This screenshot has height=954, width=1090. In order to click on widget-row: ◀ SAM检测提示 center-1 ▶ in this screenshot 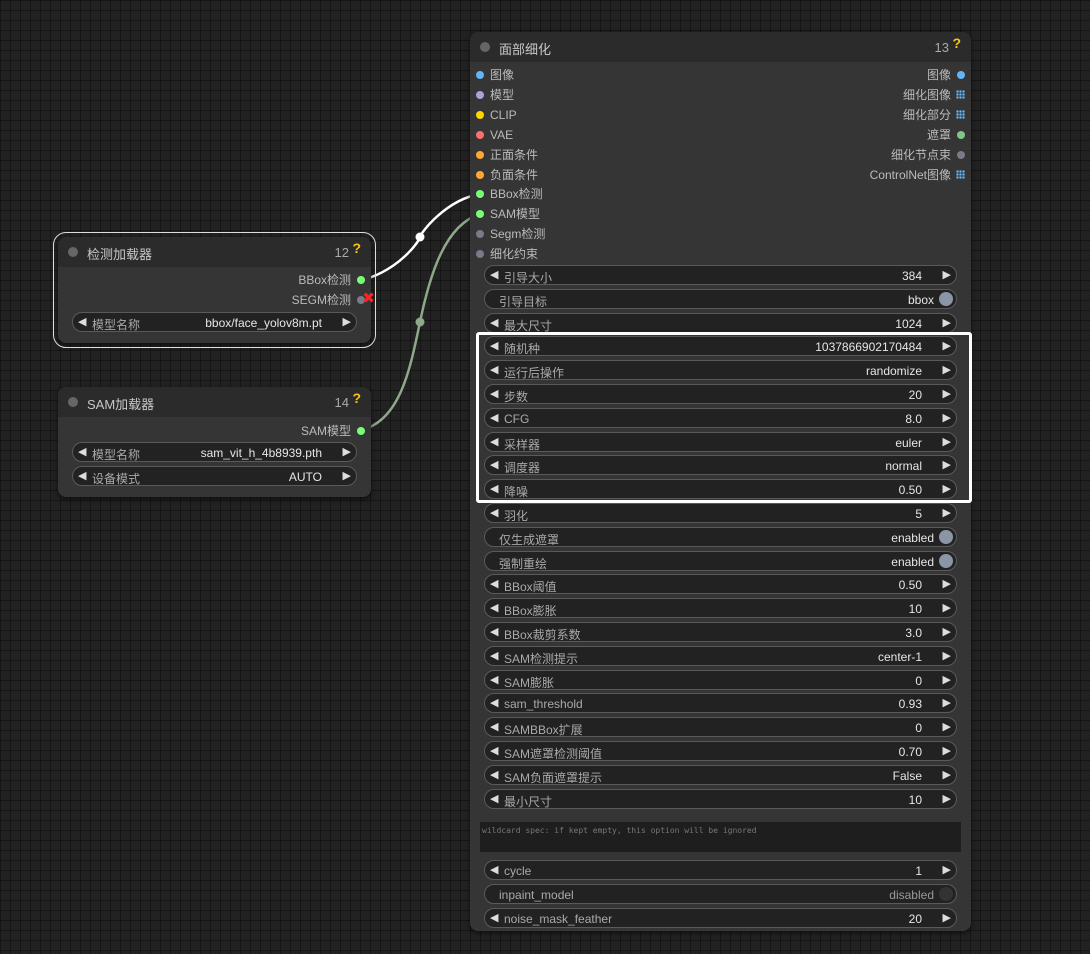, I will do `click(720, 655)`.